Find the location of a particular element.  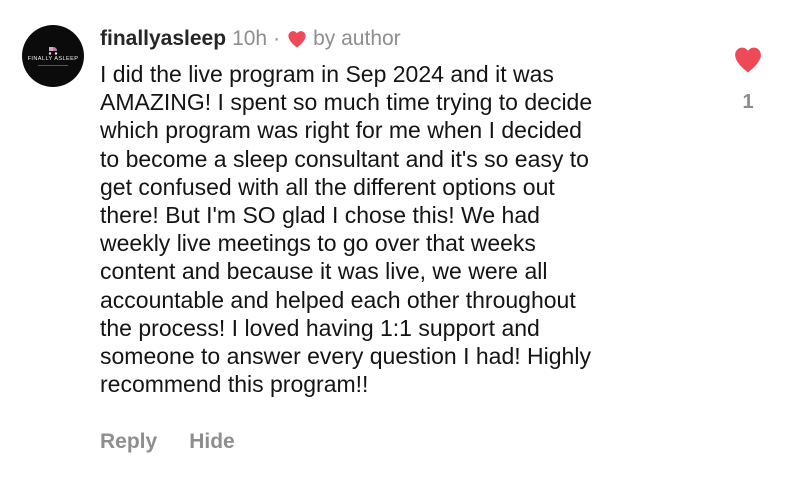

pram-icon is located at coordinates (53, 50).